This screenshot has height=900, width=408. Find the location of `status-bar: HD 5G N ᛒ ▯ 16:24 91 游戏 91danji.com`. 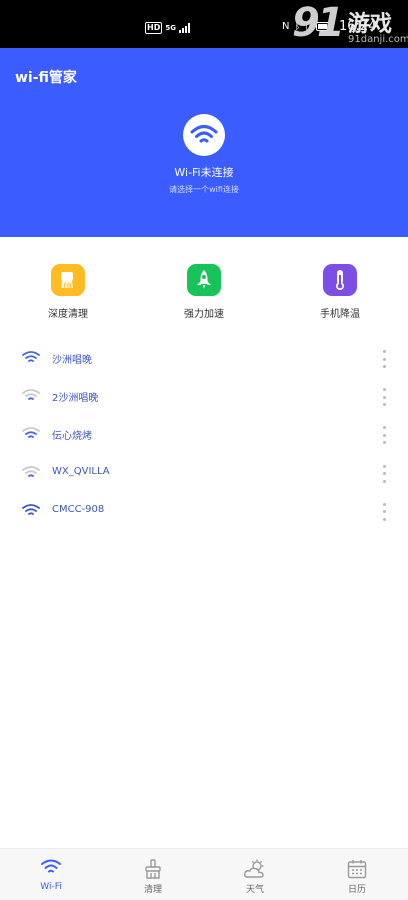

status-bar: HD 5G N ᛒ ▯ 16:24 91 游戏 91danji.com is located at coordinates (204, 24).